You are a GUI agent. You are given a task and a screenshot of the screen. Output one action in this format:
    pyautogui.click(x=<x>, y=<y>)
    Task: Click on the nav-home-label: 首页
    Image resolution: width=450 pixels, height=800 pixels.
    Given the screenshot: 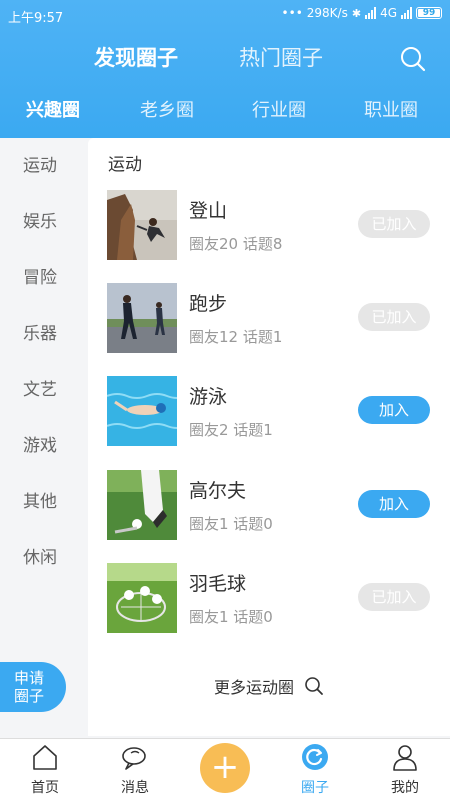 What is the action you would take?
    pyautogui.click(x=45, y=788)
    